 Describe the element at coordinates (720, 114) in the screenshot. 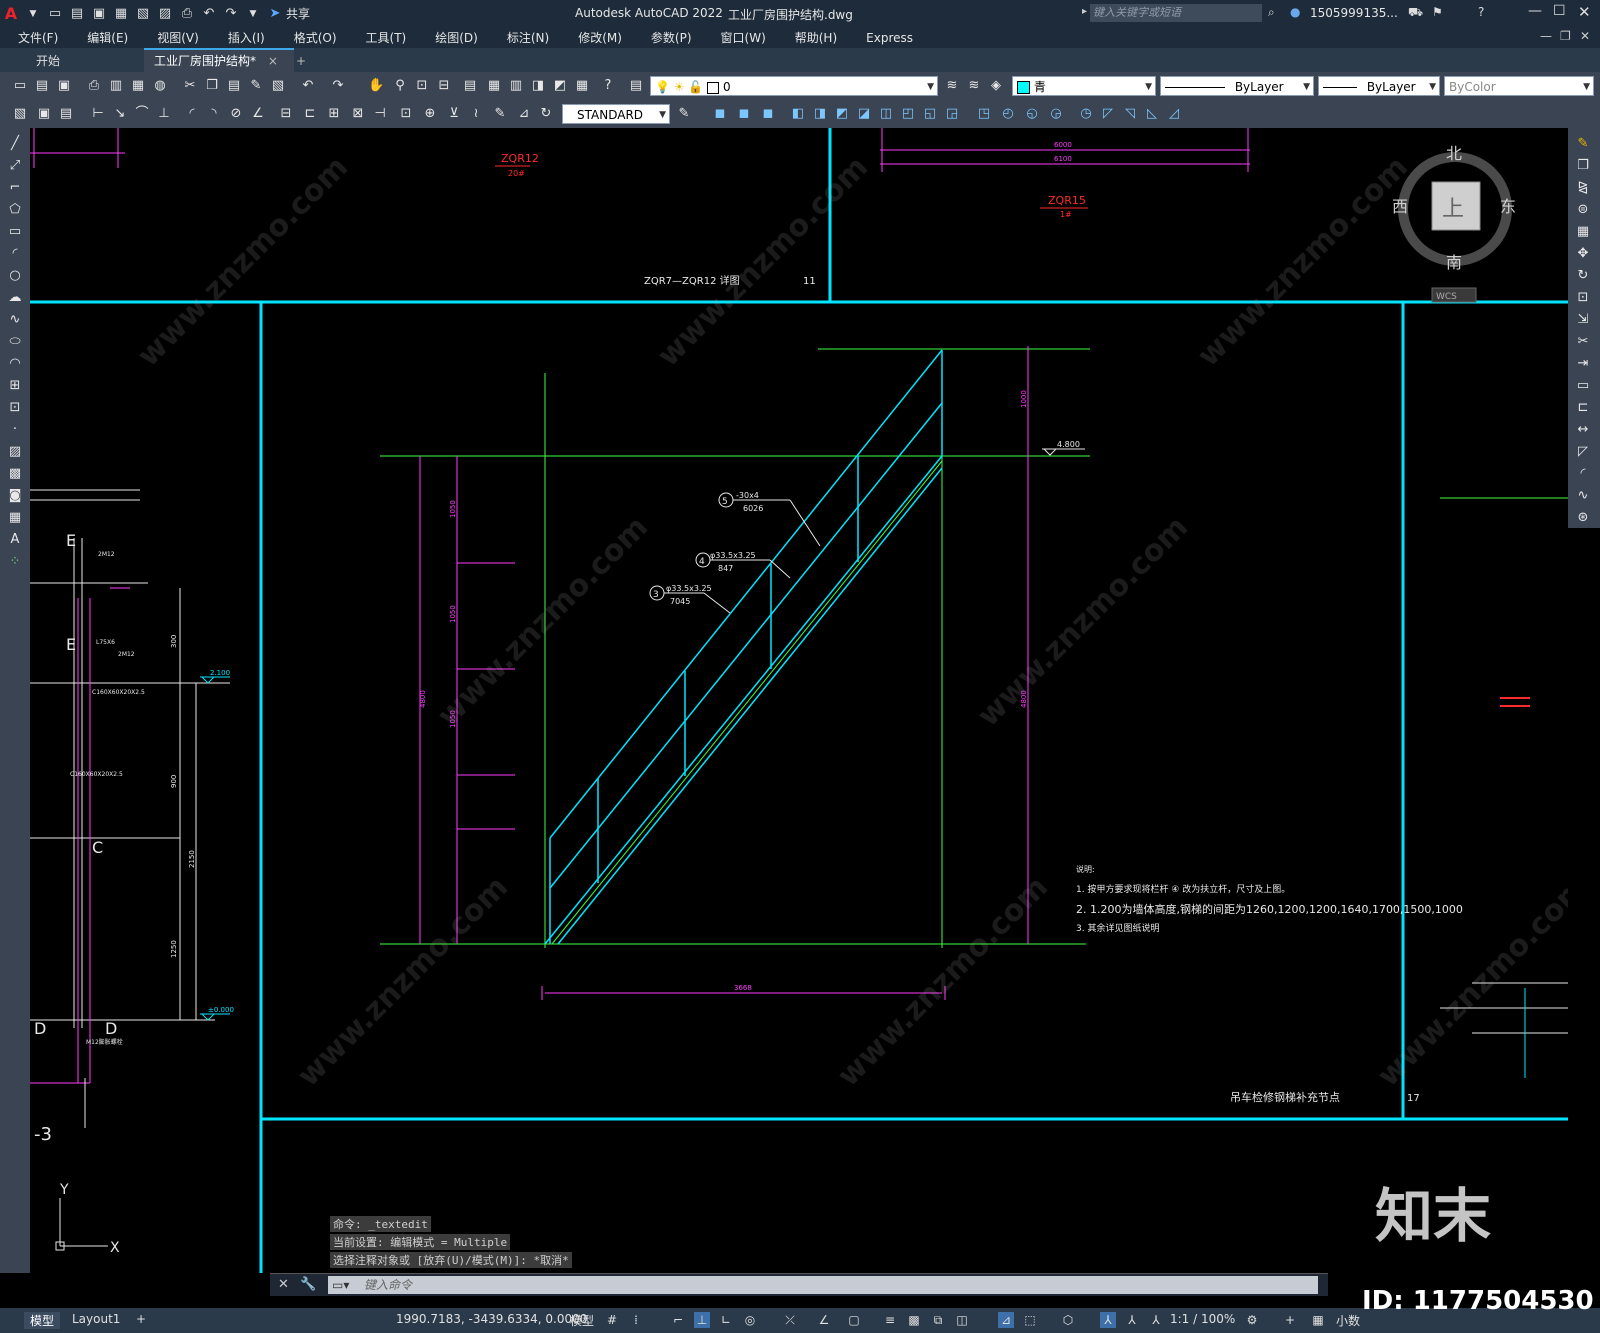

I see `box-icon: ◼` at that location.